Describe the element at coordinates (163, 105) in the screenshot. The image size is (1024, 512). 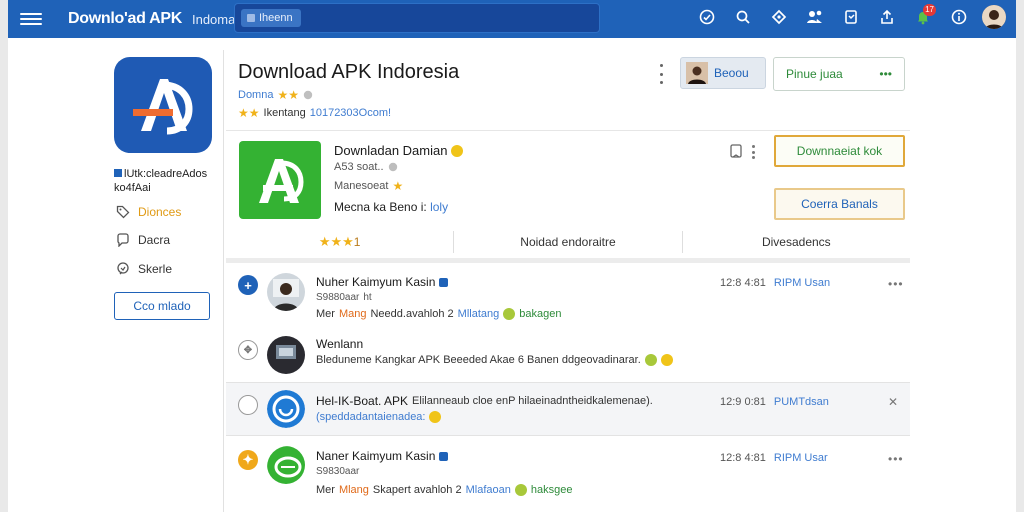
I see `app-logo` at that location.